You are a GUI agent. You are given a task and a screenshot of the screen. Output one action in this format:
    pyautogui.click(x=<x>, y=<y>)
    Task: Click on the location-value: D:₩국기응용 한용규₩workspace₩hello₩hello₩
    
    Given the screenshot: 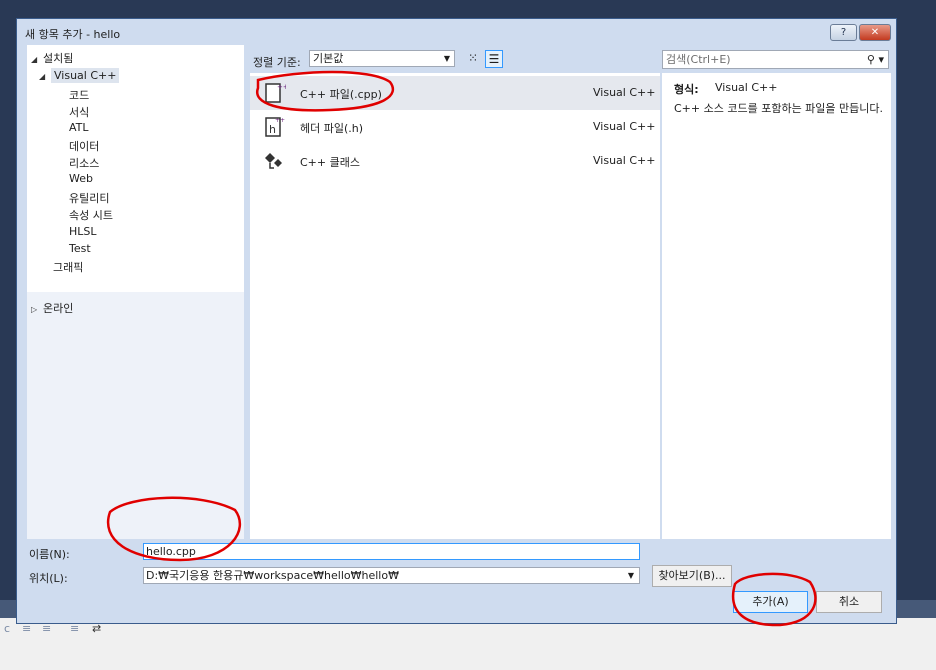 What is the action you would take?
    pyautogui.click(x=272, y=575)
    